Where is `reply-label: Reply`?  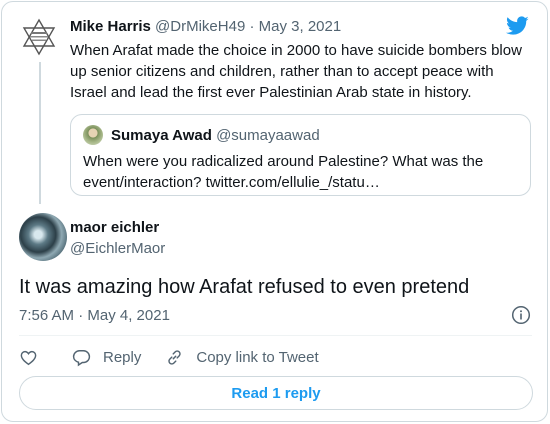 reply-label: Reply is located at coordinates (122, 357).